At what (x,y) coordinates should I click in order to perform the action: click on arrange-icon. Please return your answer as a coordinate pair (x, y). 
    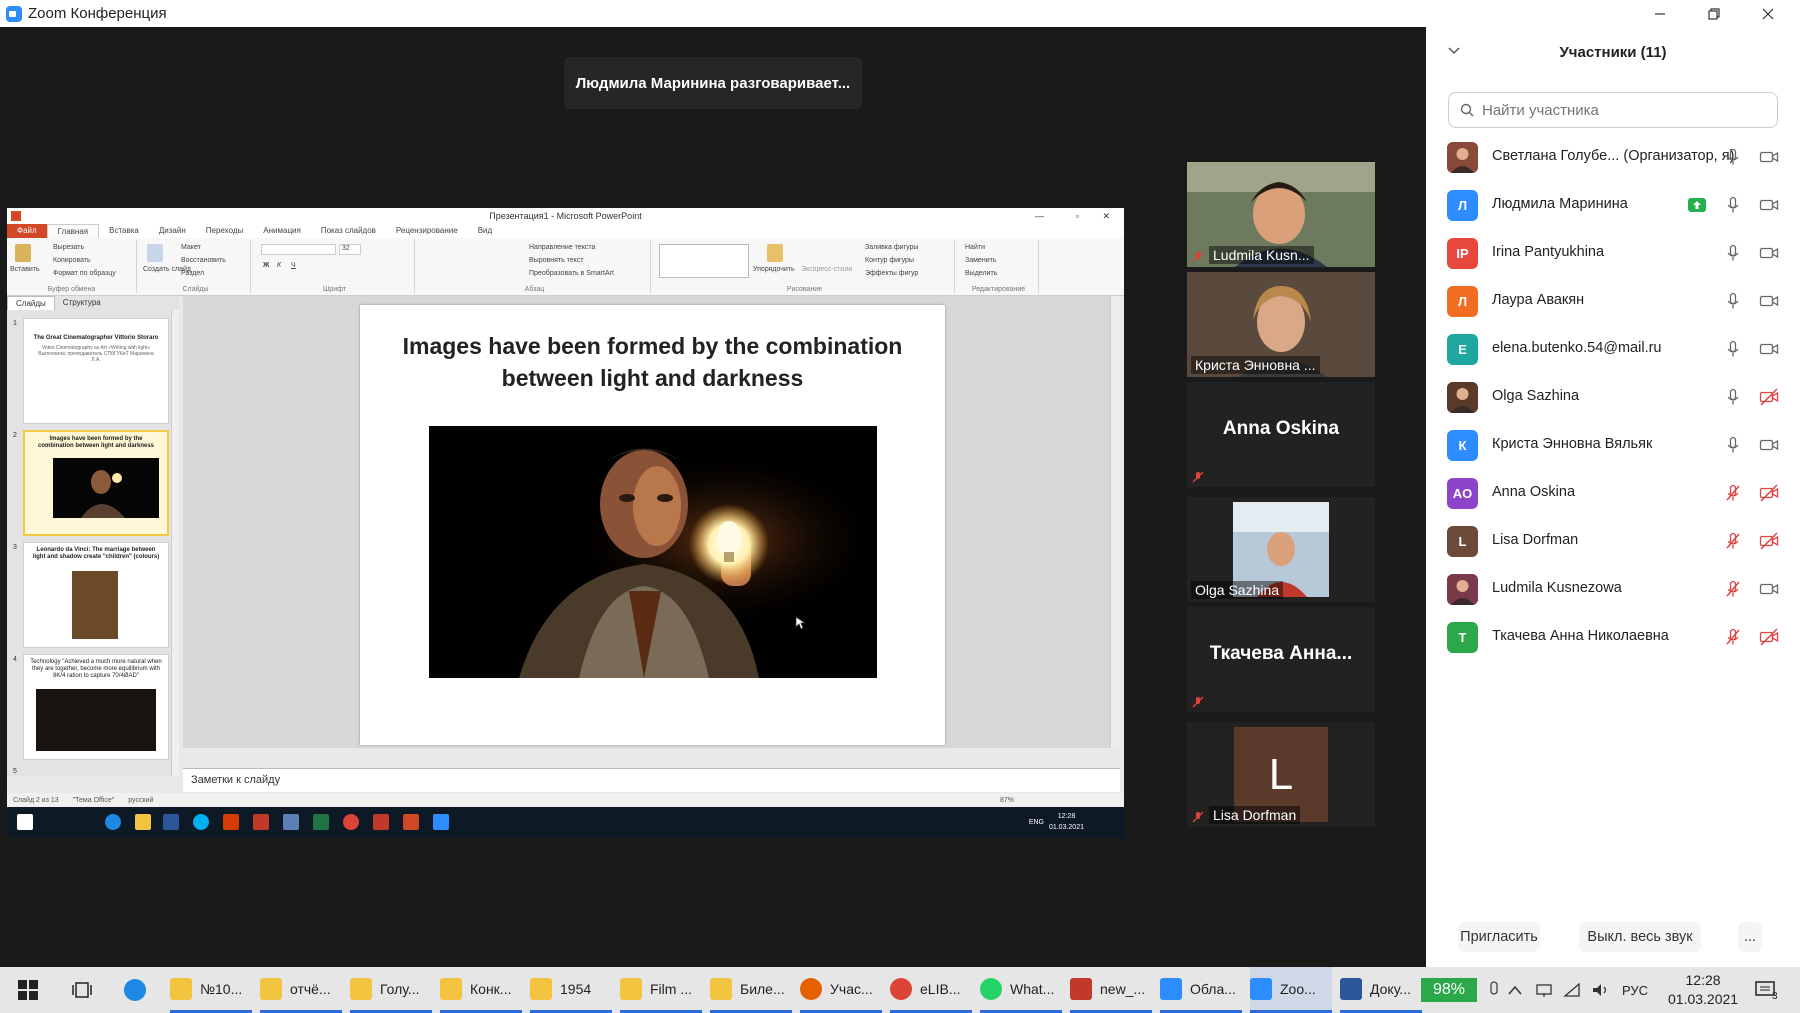
    Looking at the image, I should click on (775, 253).